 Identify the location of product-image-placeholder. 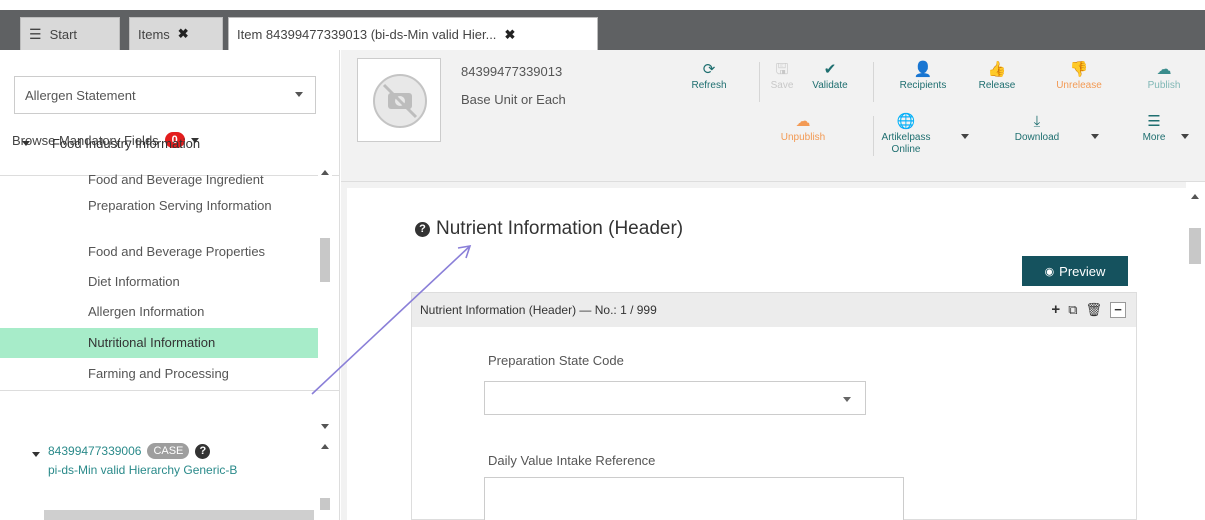
(399, 100).